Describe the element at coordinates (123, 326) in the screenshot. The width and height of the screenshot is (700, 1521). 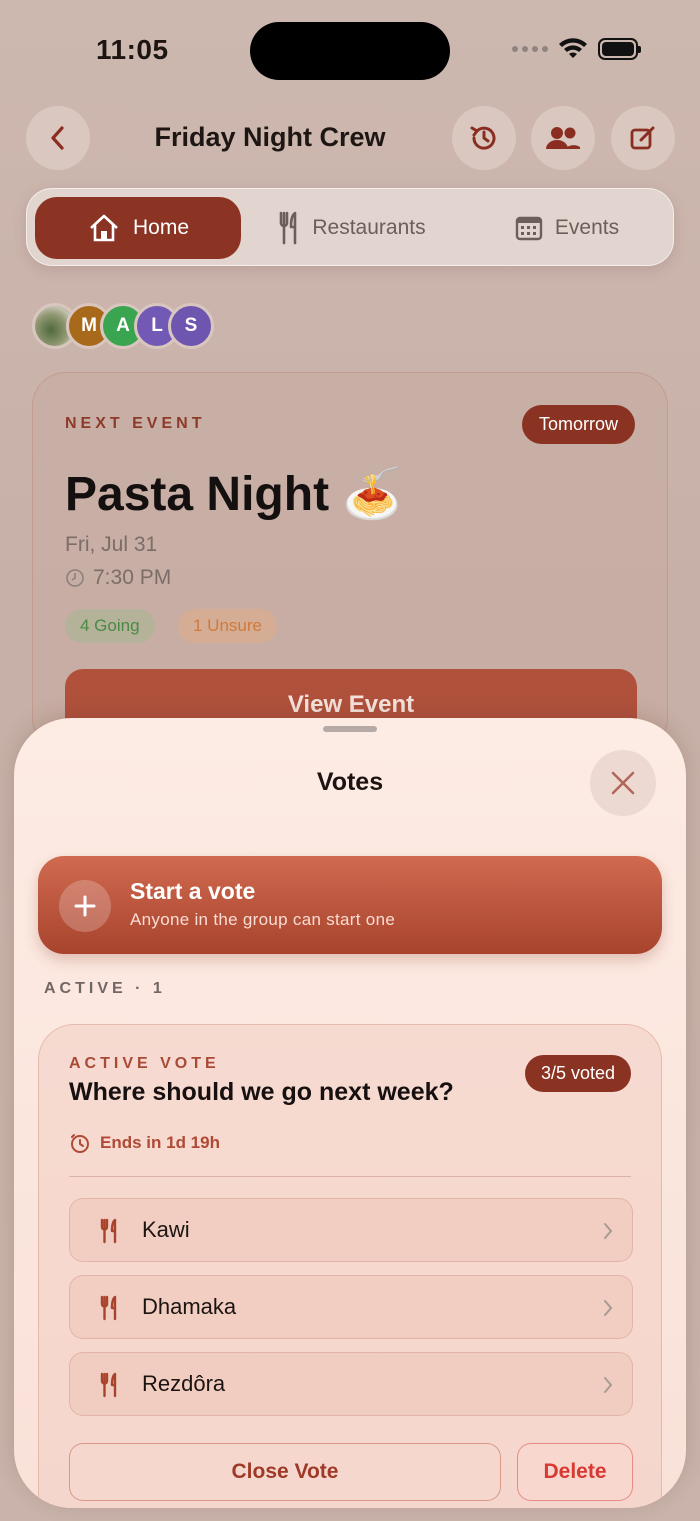
I see `member-avatars: M A L S` at that location.